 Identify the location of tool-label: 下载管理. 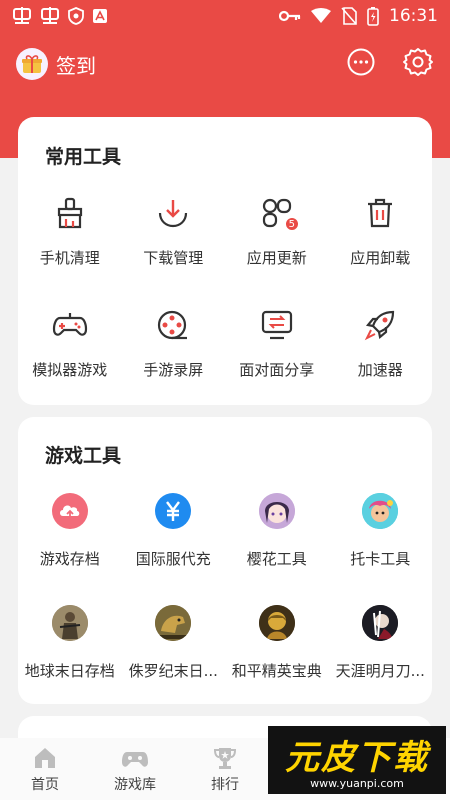
(173, 258).